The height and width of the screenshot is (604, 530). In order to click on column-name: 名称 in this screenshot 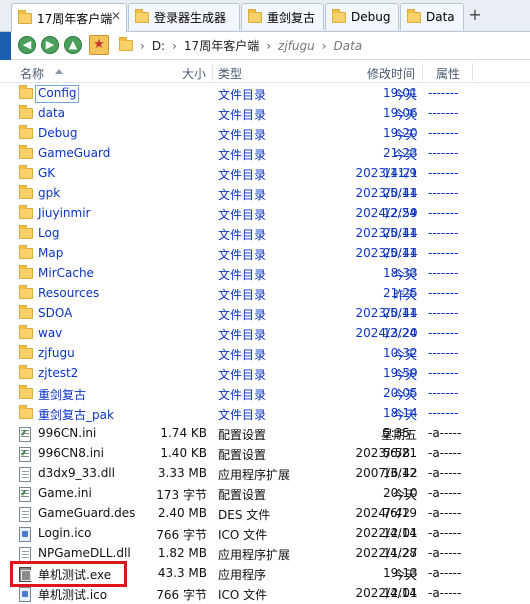, I will do `click(32, 73)`.